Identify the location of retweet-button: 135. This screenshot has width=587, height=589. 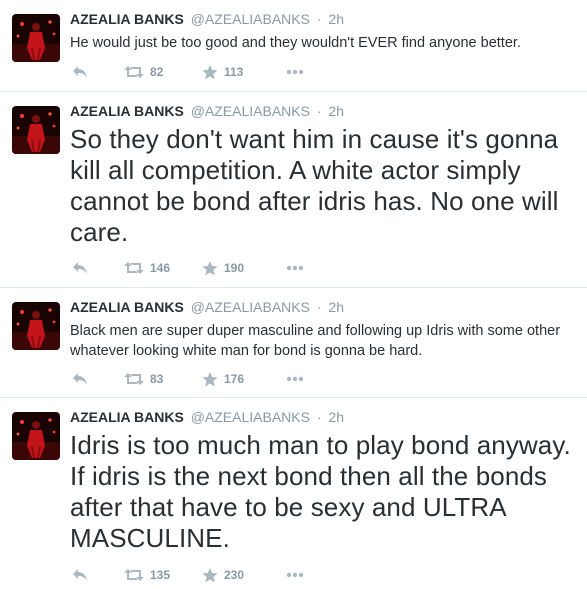
(163, 575).